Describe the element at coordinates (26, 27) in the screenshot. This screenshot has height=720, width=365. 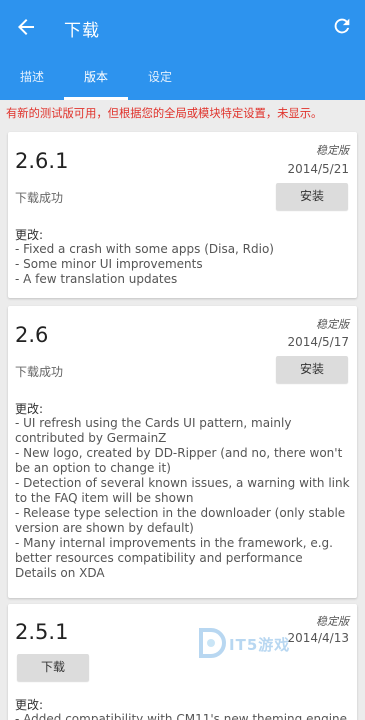
I see `back-arrow-icon` at that location.